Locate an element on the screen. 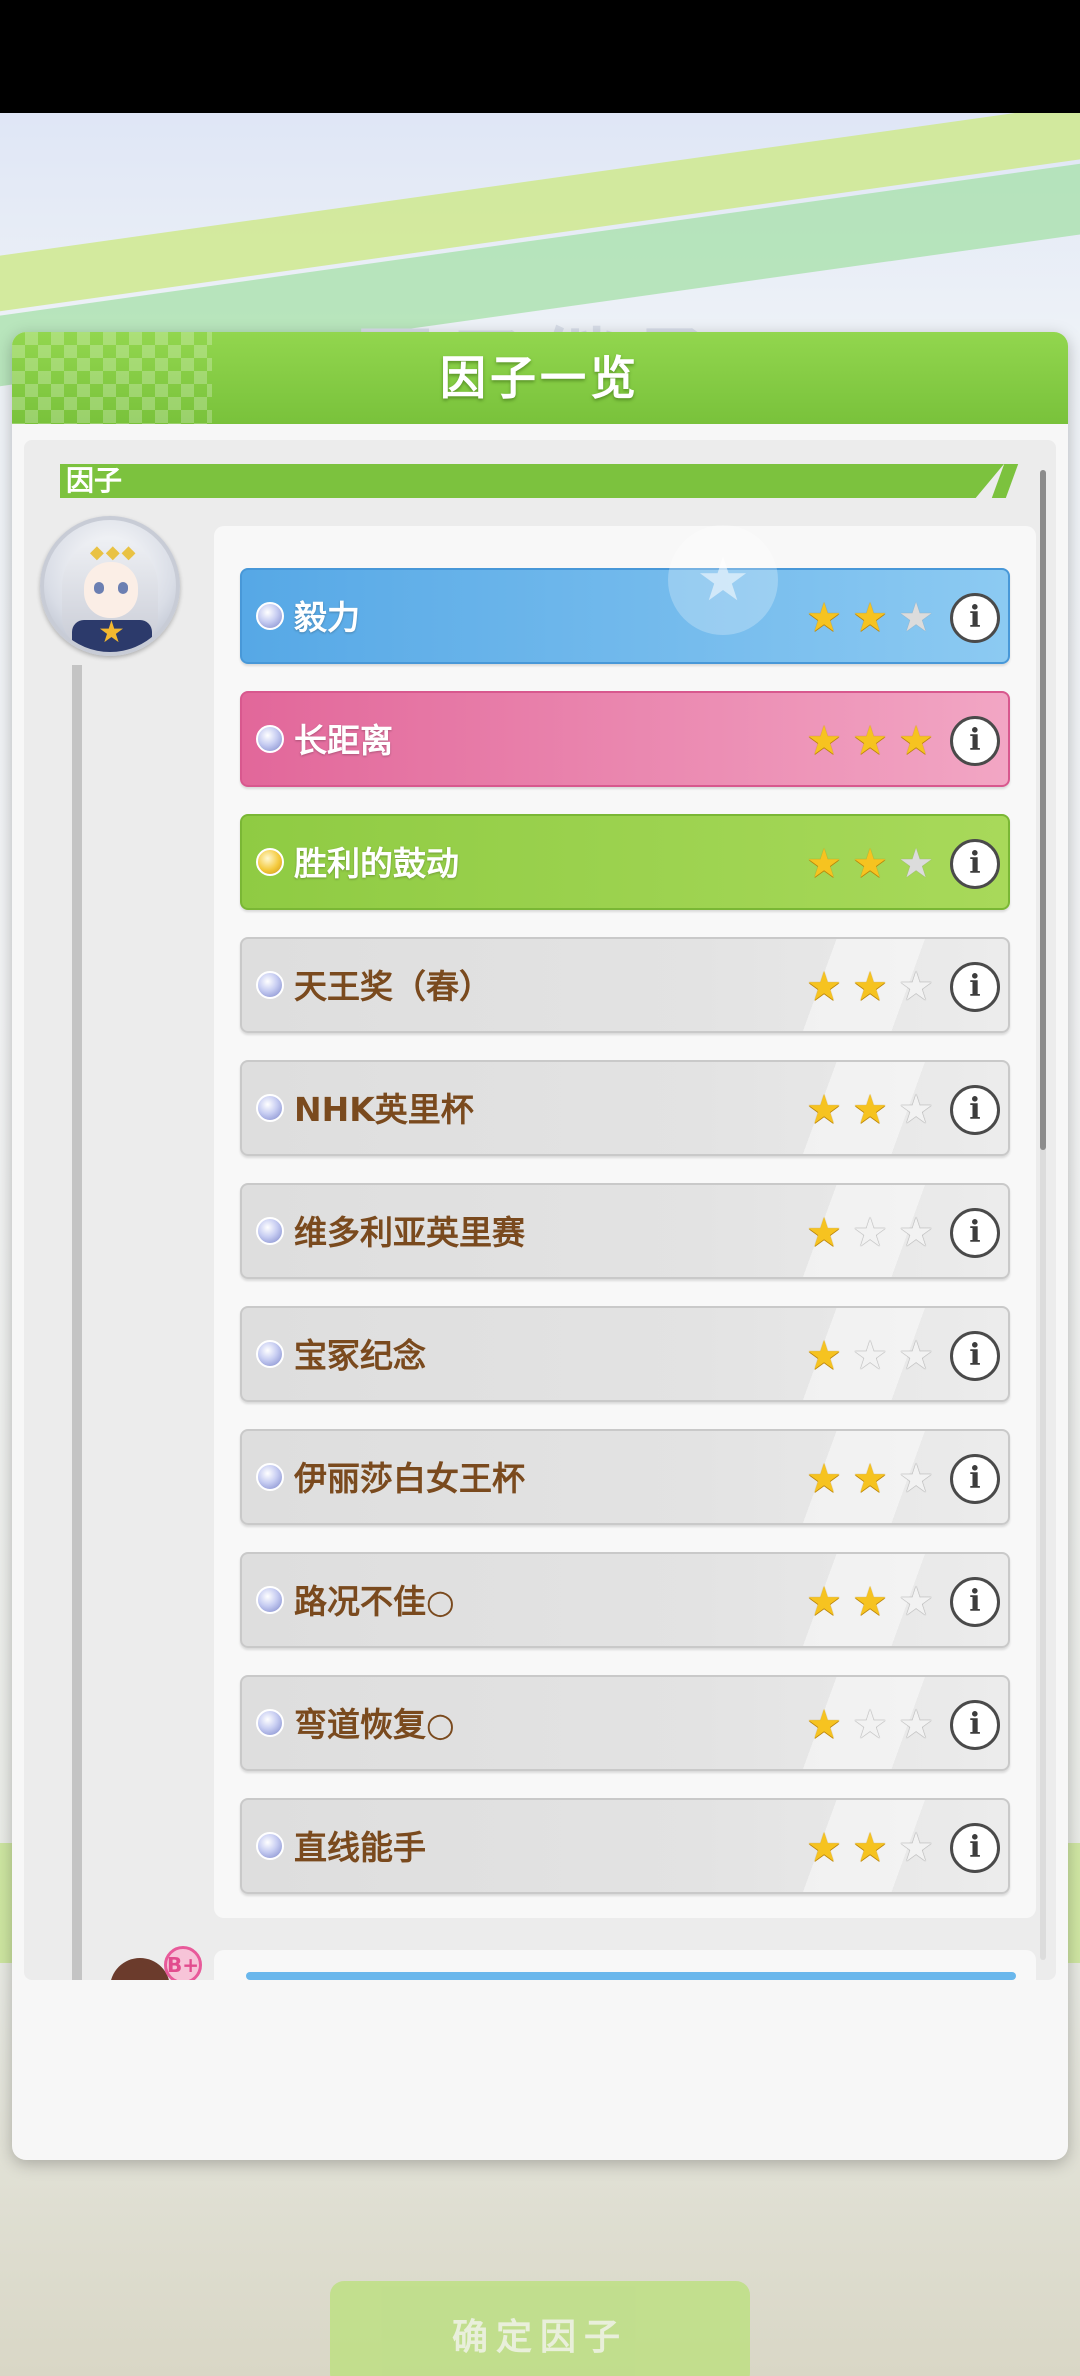  section-header-bar is located at coordinates (532, 481).